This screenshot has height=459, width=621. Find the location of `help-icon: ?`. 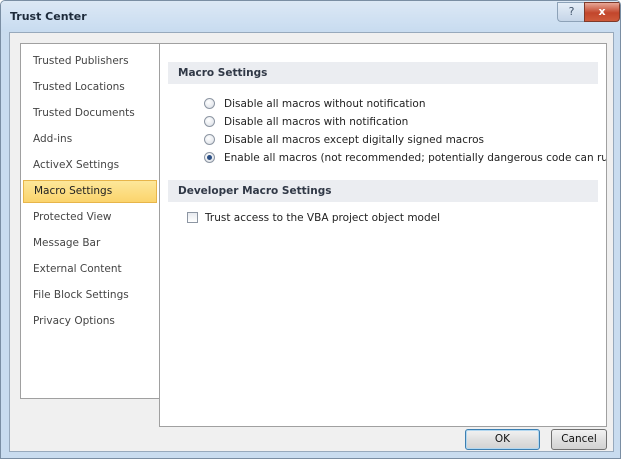

help-icon: ? is located at coordinates (571, 11).